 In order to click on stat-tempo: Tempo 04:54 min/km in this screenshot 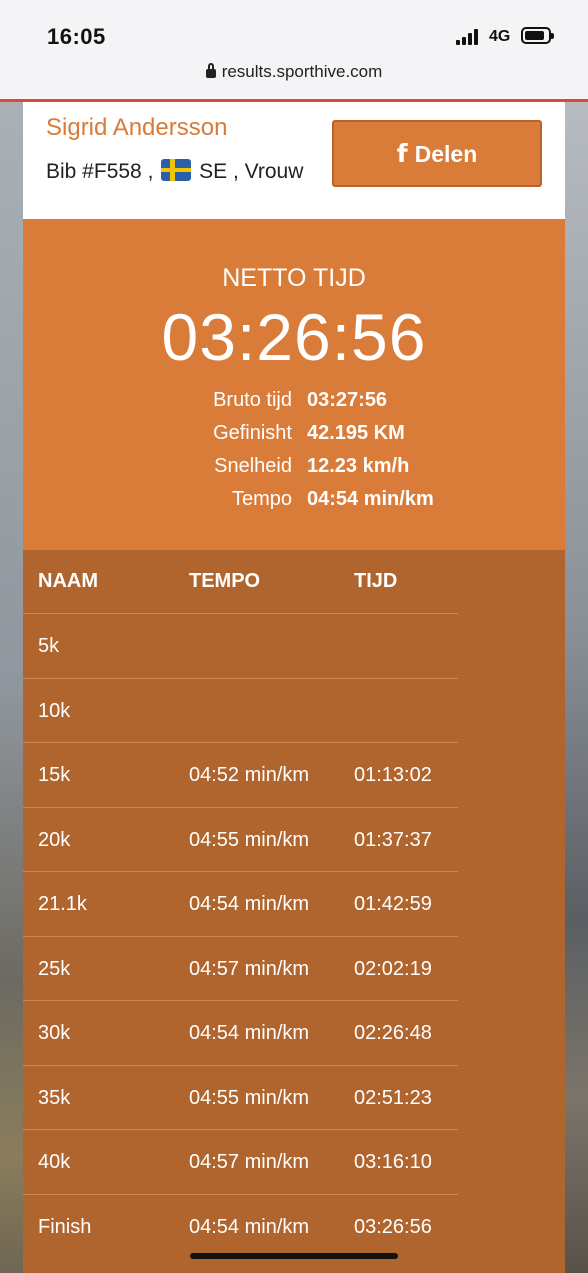, I will do `click(294, 504)`.